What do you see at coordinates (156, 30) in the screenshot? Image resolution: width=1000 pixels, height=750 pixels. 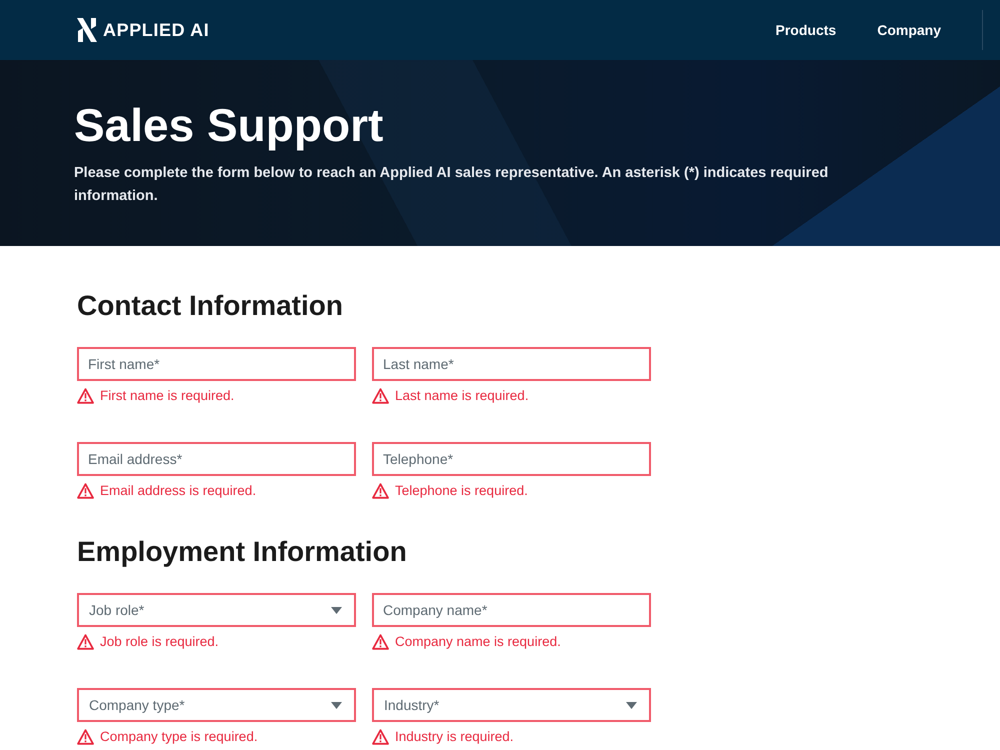 I see `logo-text: APPLIED AI` at bounding box center [156, 30].